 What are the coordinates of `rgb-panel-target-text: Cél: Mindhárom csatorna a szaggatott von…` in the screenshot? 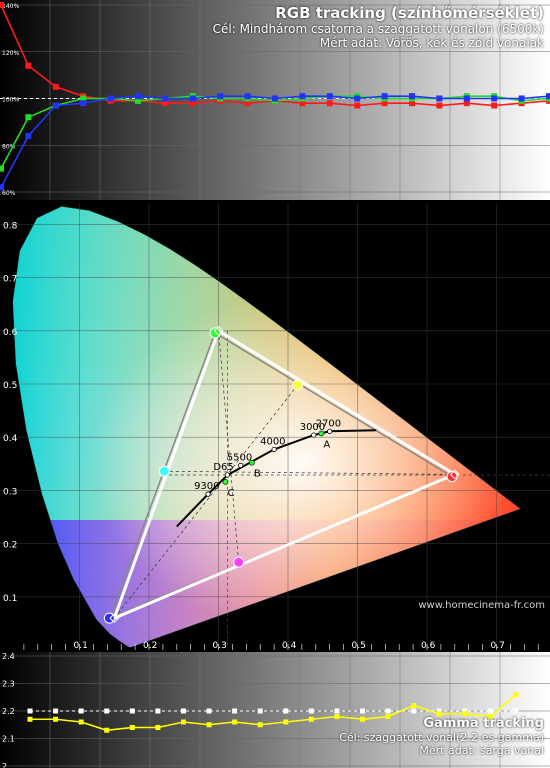 It's located at (378, 29).